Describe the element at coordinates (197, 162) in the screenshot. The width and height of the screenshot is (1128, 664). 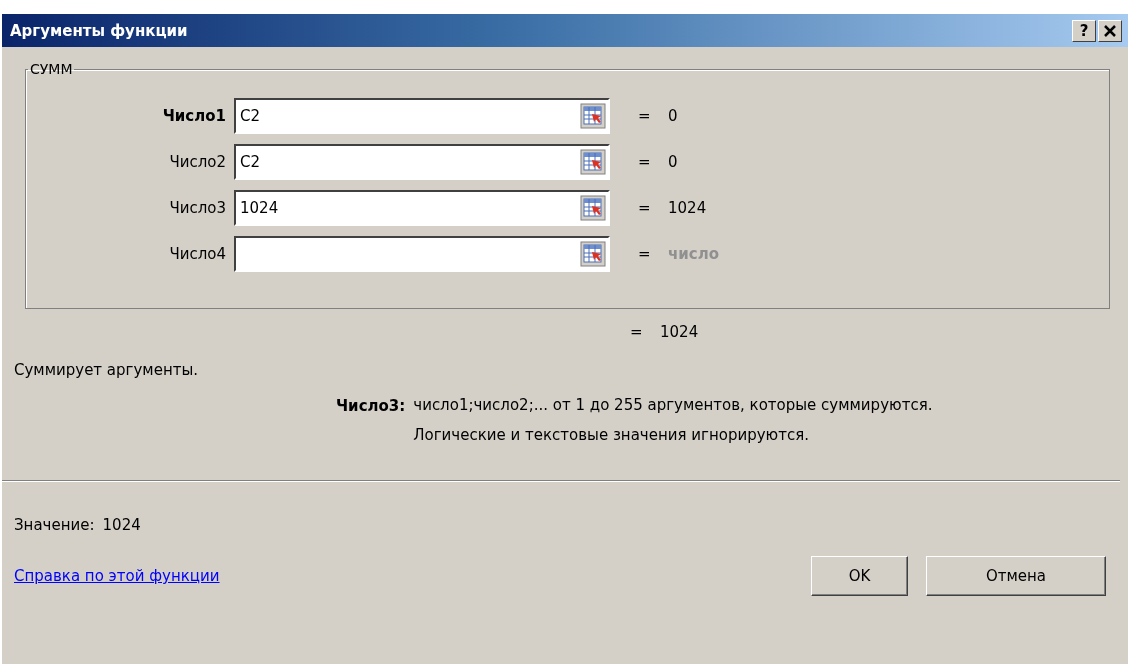
I see `argument-label: Число2` at that location.